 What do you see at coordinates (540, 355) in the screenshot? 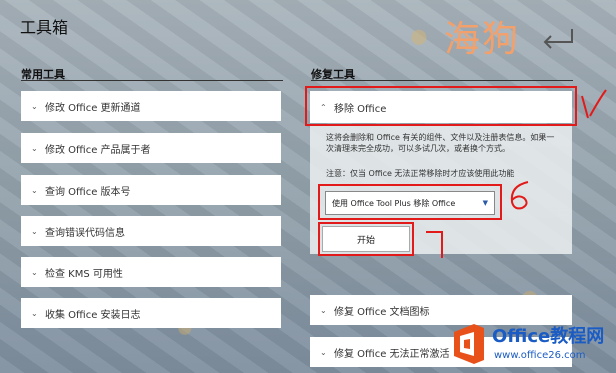
I see `logo-sub-text: www.office26.com` at bounding box center [540, 355].